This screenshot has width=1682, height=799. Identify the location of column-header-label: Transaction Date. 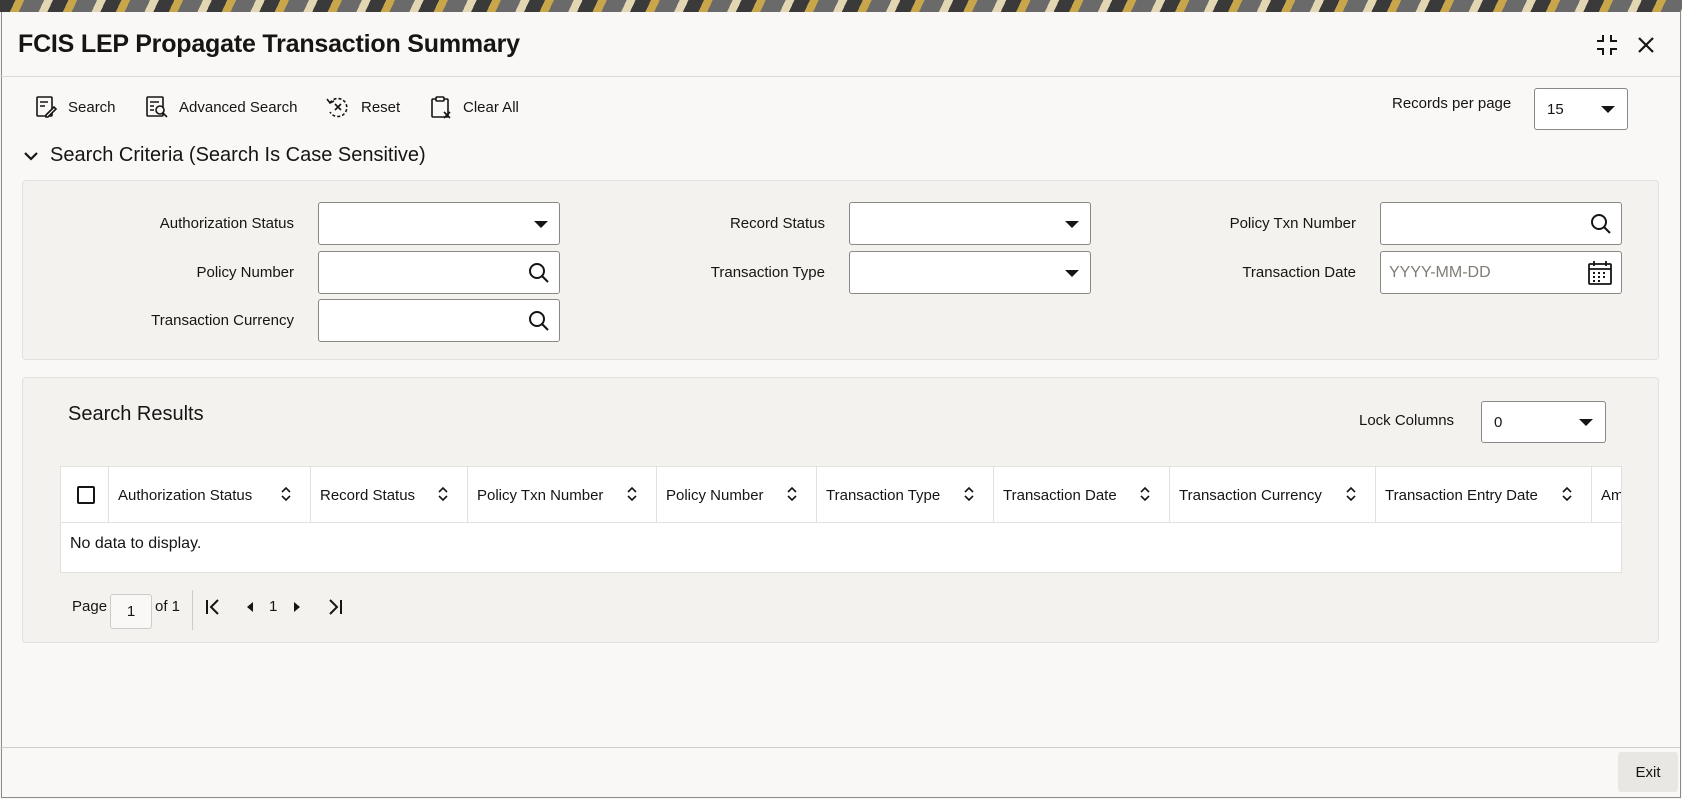
(1060, 495).